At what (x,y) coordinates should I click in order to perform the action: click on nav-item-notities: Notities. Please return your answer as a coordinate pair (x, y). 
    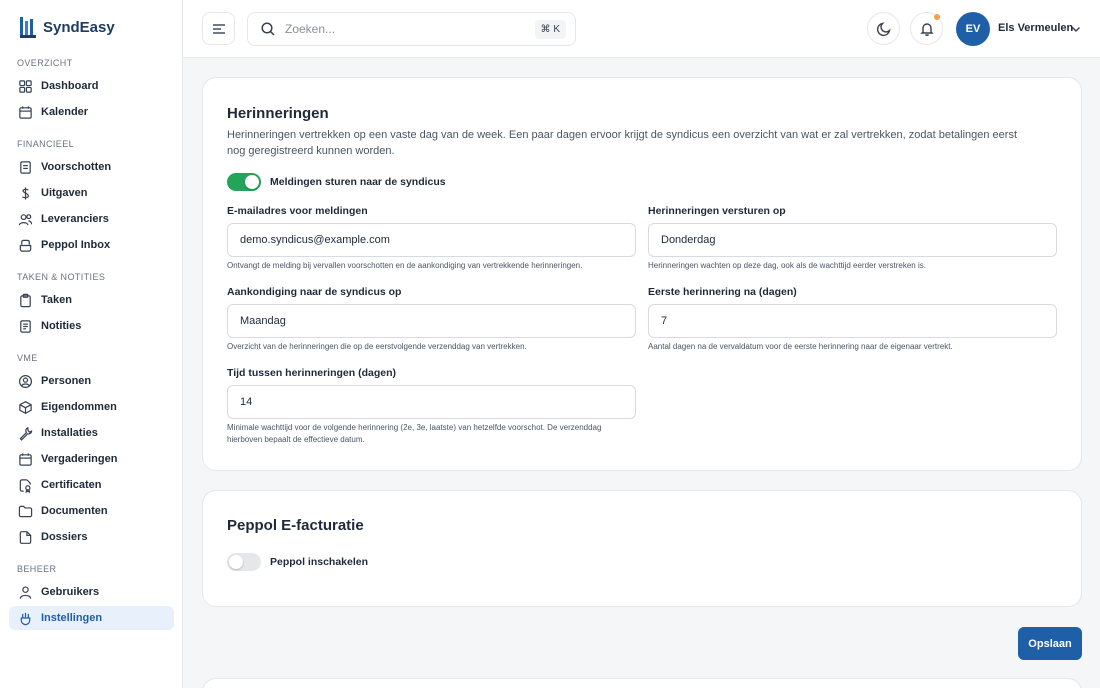
    Looking at the image, I should click on (91, 326).